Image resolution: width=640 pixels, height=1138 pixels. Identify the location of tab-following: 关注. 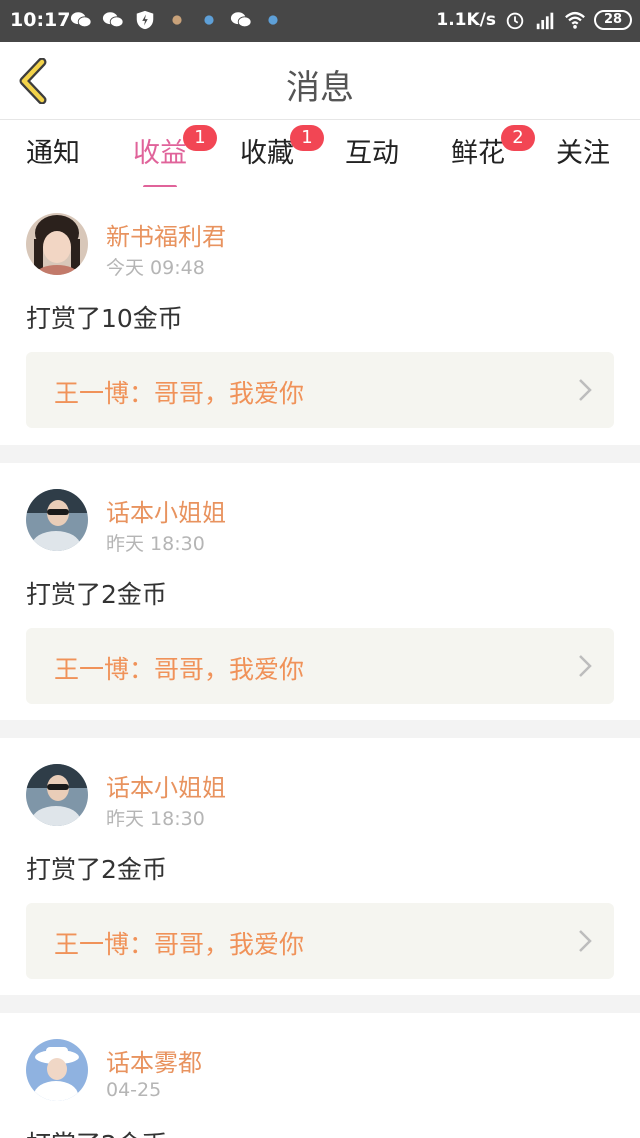
(583, 159).